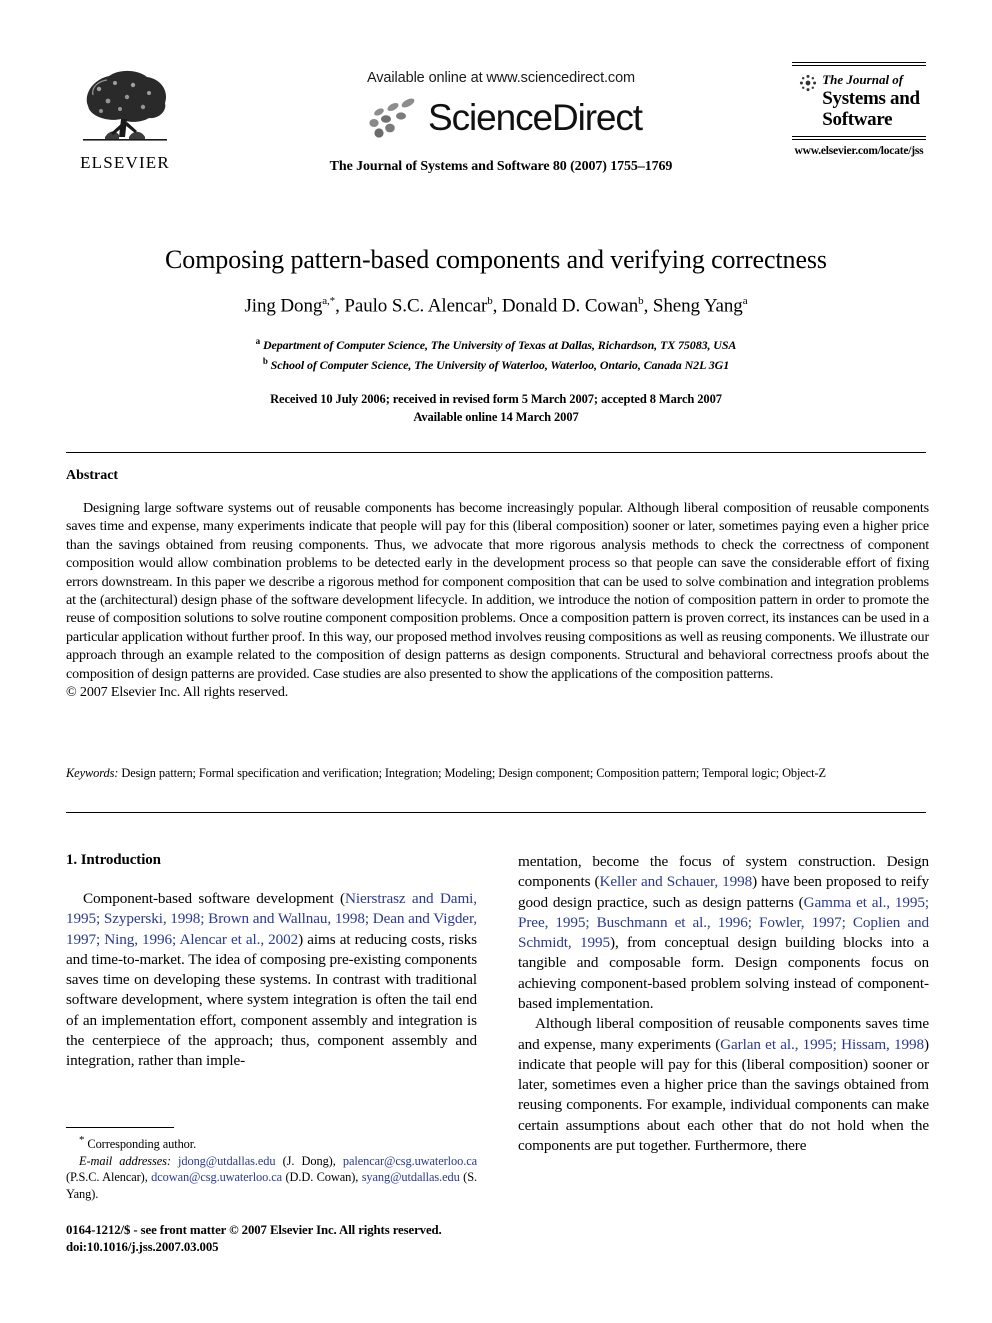  Describe the element at coordinates (120, 1127) in the screenshot. I see `footnote-separator-rule` at that location.